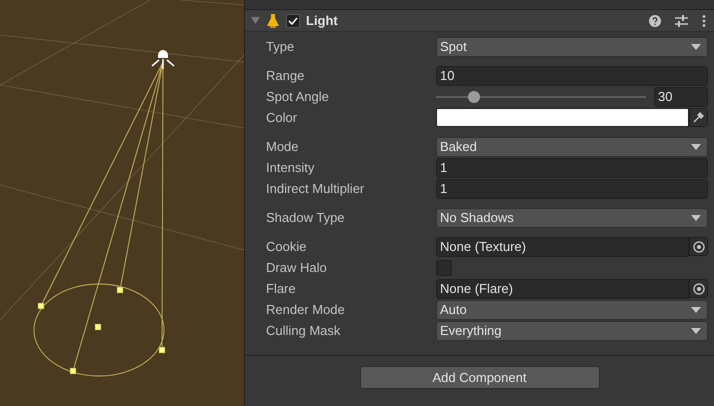 Image resolution: width=714 pixels, height=406 pixels. Describe the element at coordinates (444, 268) in the screenshot. I see `checkbox` at that location.